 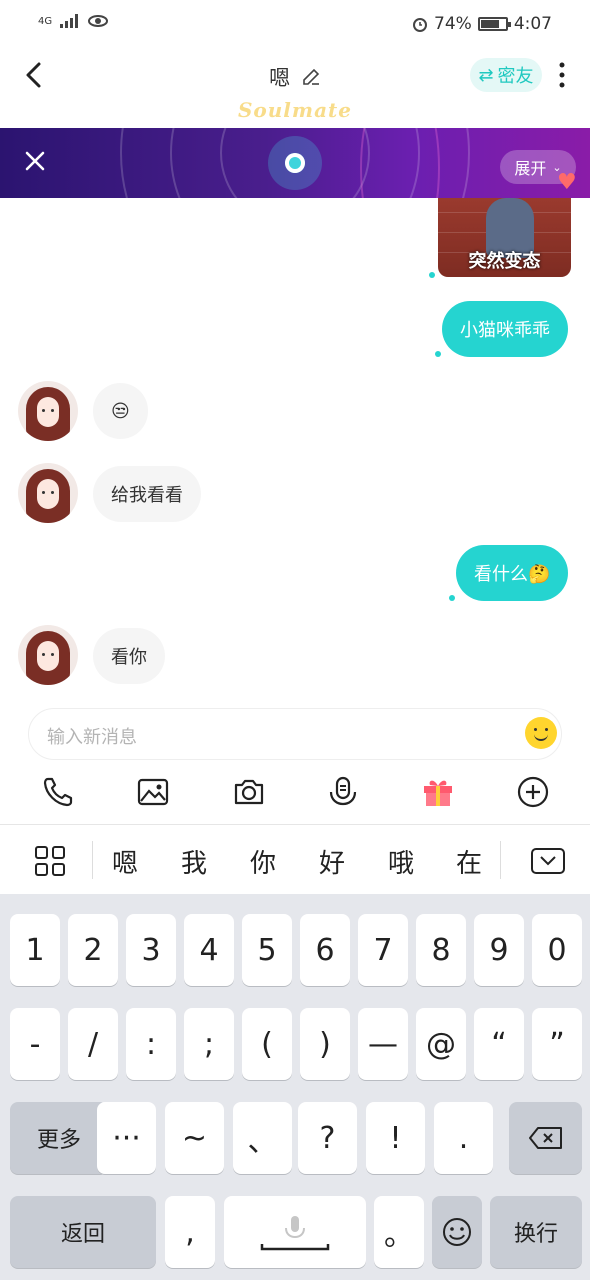 What do you see at coordinates (59, 1138) in the screenshot?
I see `more-symbols-key: 更多` at bounding box center [59, 1138].